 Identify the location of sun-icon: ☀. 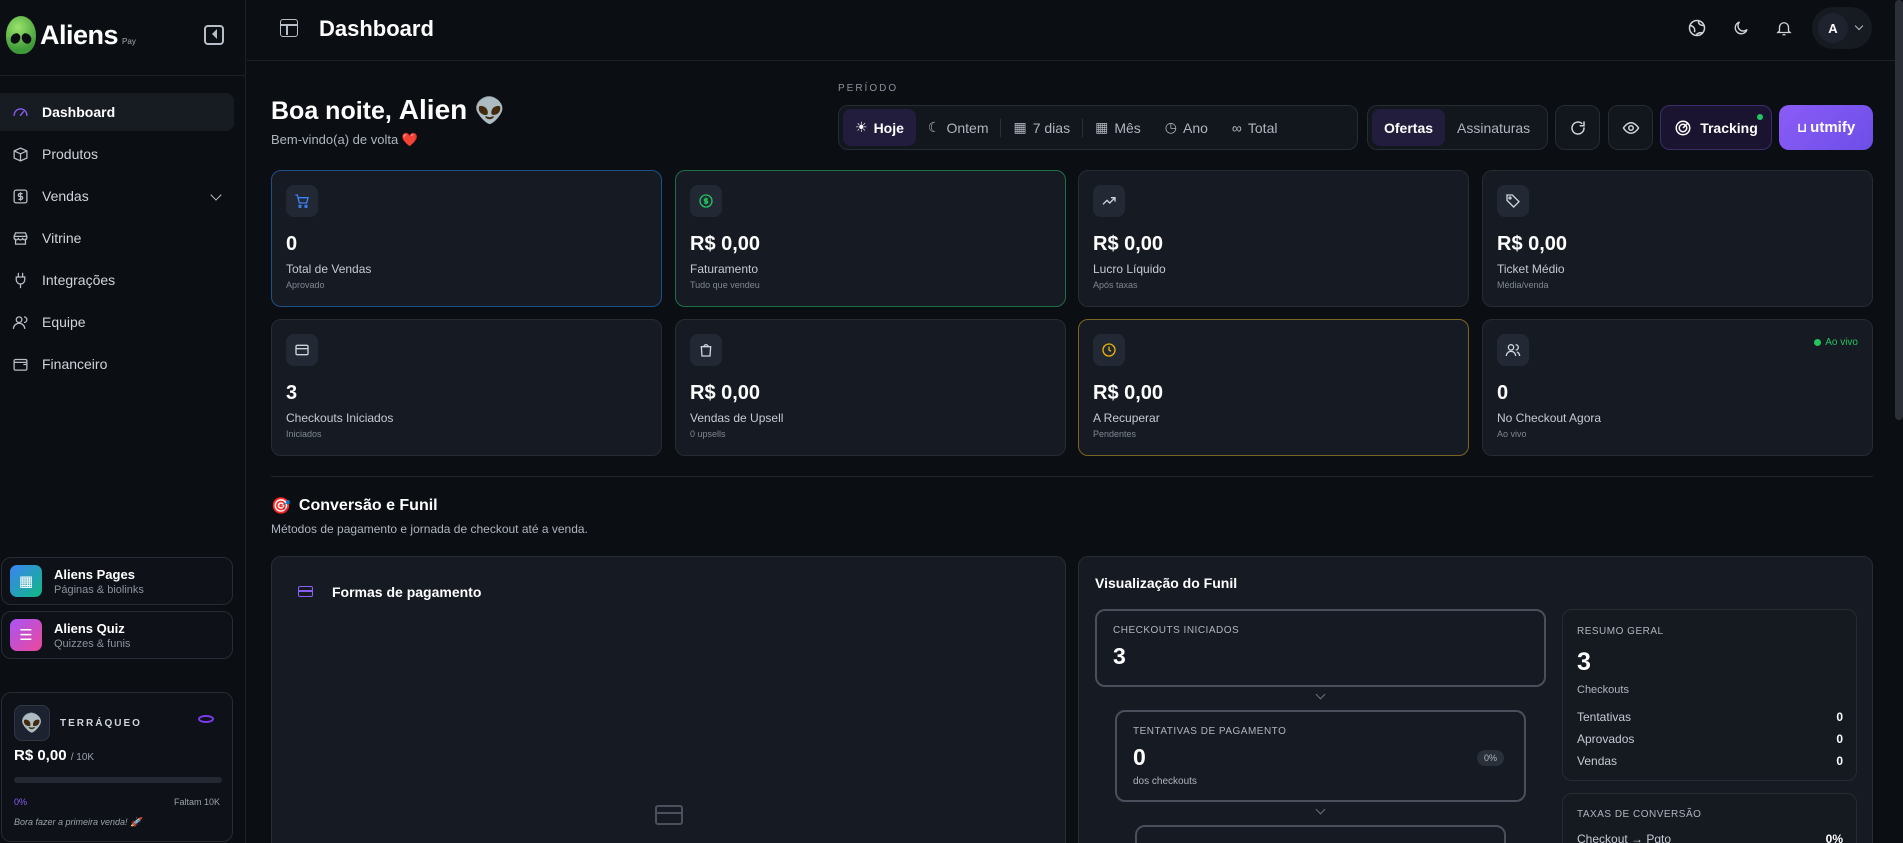
(861, 127).